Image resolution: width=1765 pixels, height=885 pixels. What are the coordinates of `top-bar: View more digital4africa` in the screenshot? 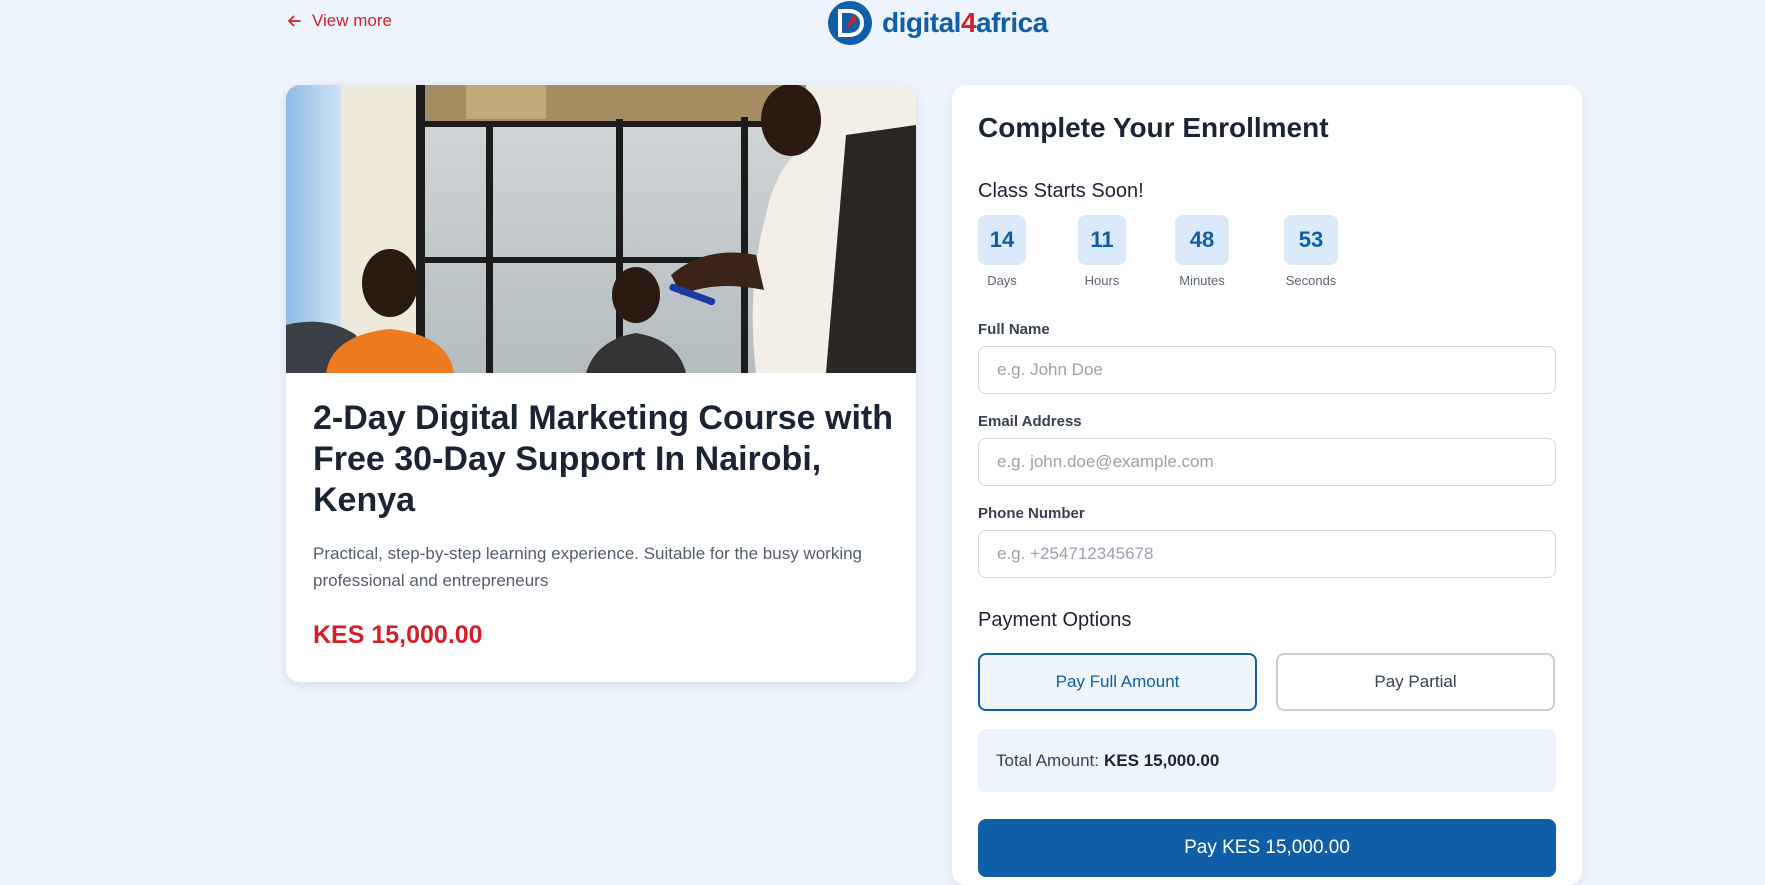 It's located at (882, 25).